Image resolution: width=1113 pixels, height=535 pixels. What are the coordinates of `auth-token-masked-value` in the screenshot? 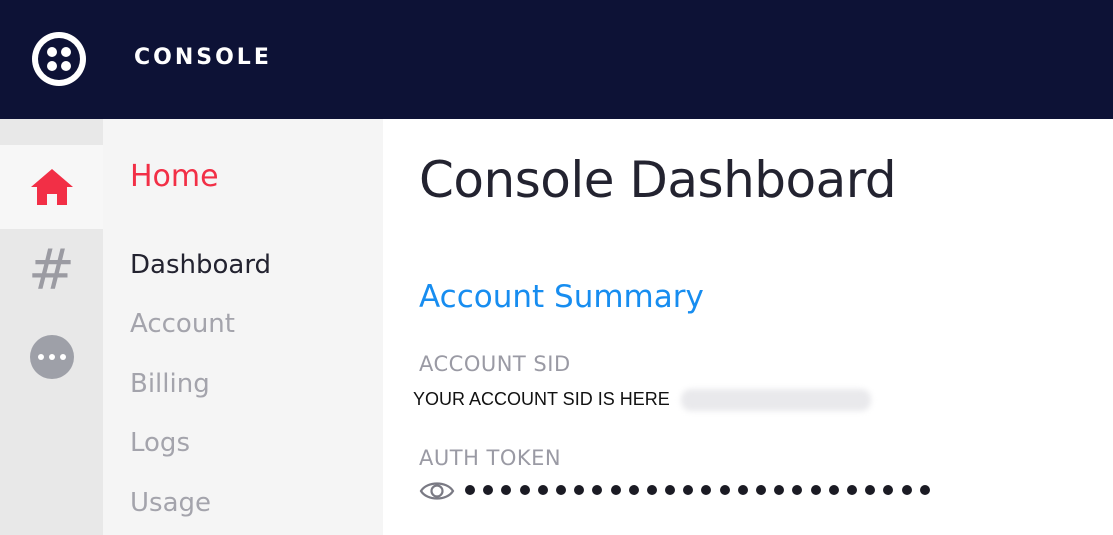 It's located at (697, 490).